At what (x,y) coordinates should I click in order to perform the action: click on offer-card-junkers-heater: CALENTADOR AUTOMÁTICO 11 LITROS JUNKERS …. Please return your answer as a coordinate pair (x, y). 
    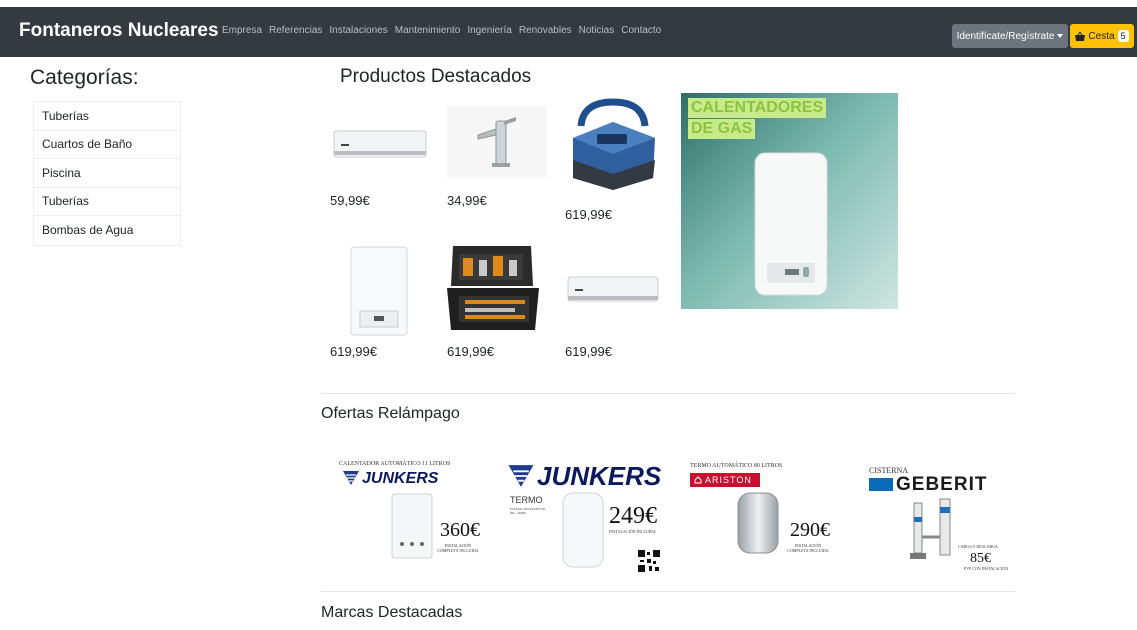
    Looking at the image, I should click on (411, 520).